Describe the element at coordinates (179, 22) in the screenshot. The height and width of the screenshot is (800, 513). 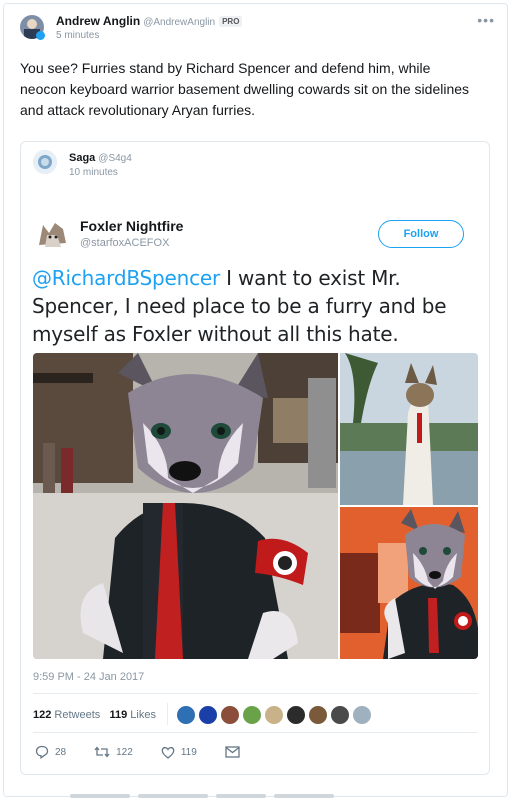
I see `author-handle: @AndrewAnglin` at that location.